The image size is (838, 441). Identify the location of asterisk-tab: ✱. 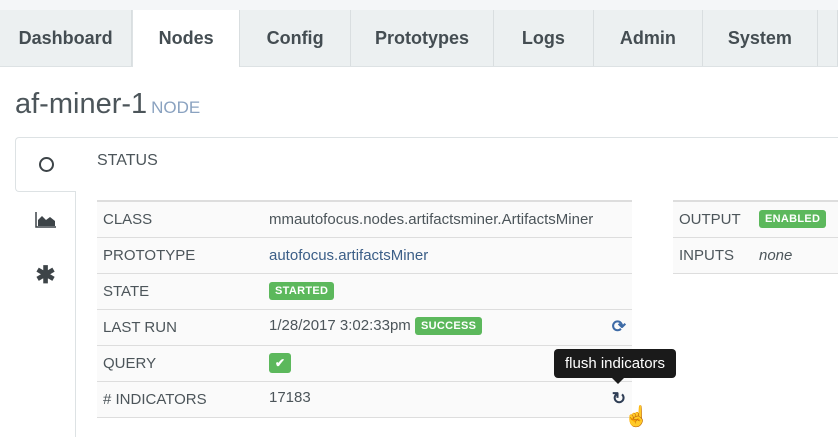
(45, 275).